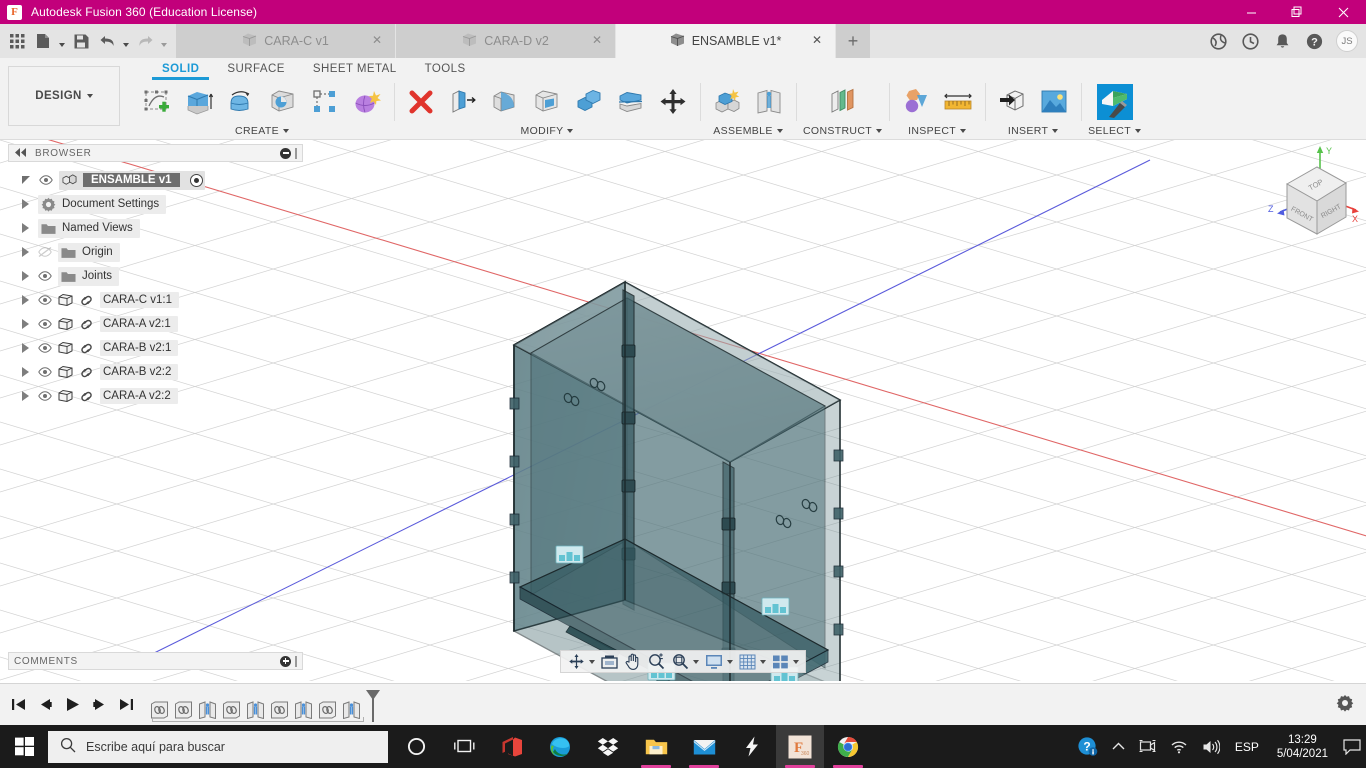 The height and width of the screenshot is (768, 1366). What do you see at coordinates (608, 746) in the screenshot?
I see `dropbox-icon` at bounding box center [608, 746].